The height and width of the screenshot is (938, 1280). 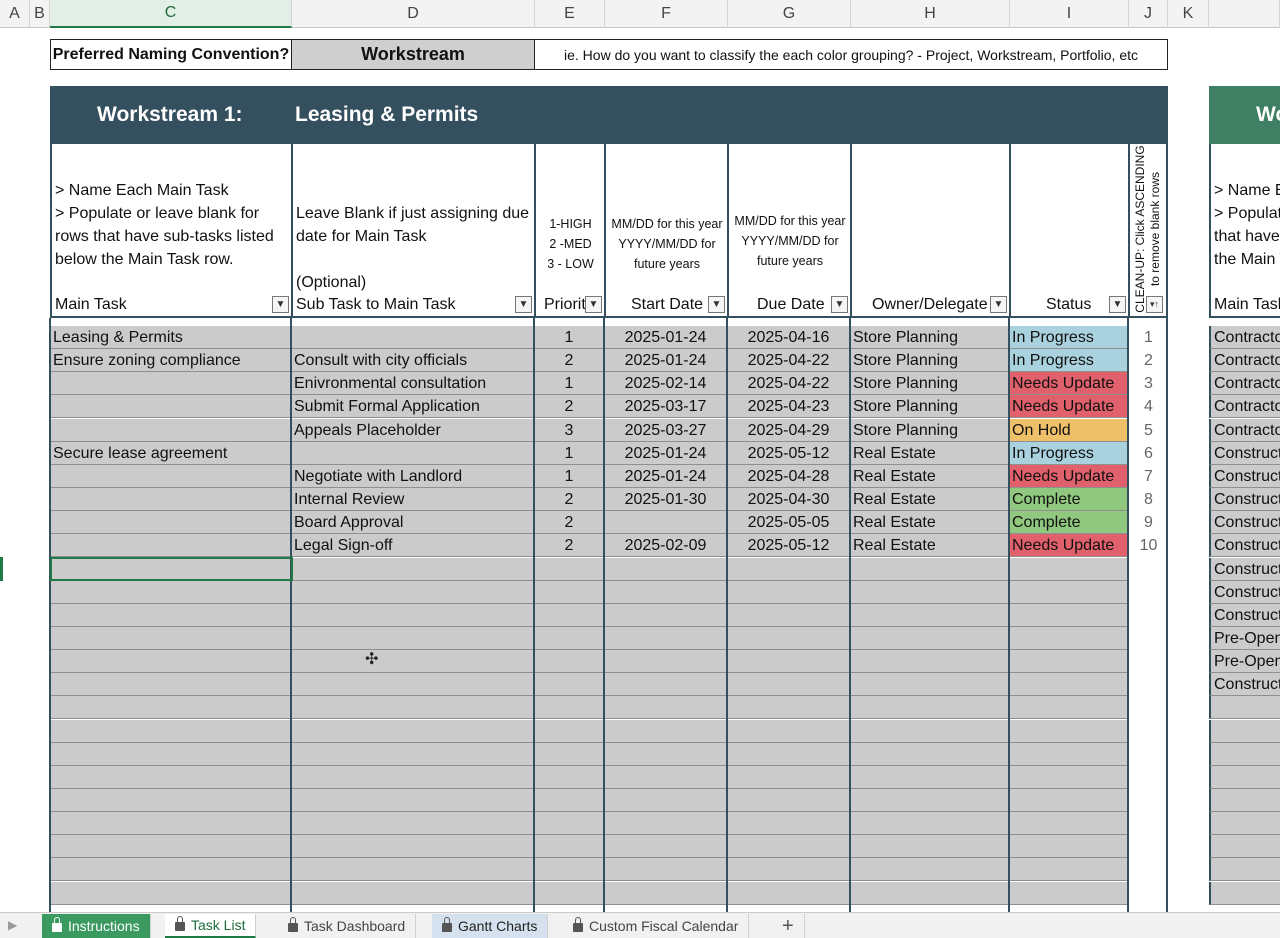 What do you see at coordinates (789, 384) in the screenshot?
I see `due-date-cell: 2025-04-22` at bounding box center [789, 384].